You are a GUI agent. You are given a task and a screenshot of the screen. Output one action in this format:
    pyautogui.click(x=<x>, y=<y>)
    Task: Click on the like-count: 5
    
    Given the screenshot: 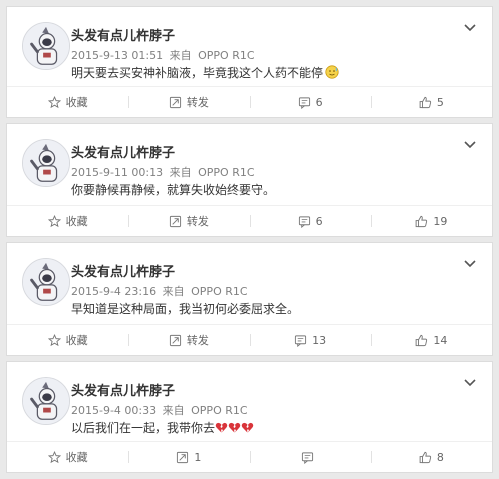 What is the action you would take?
    pyautogui.click(x=440, y=102)
    